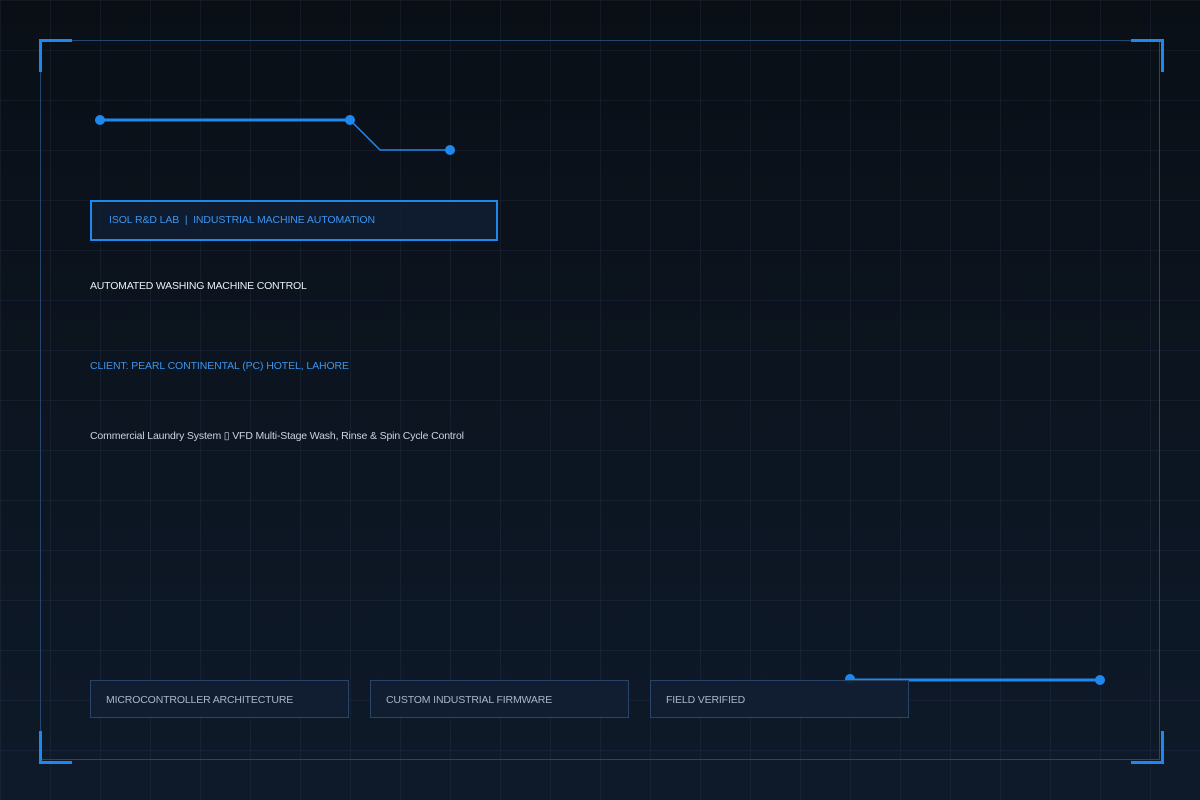 Image resolution: width=1200 pixels, height=800 pixels. Describe the element at coordinates (198, 286) in the screenshot. I see `page-title: AUTOMATED WASHING MACHINE CONTROL` at that location.